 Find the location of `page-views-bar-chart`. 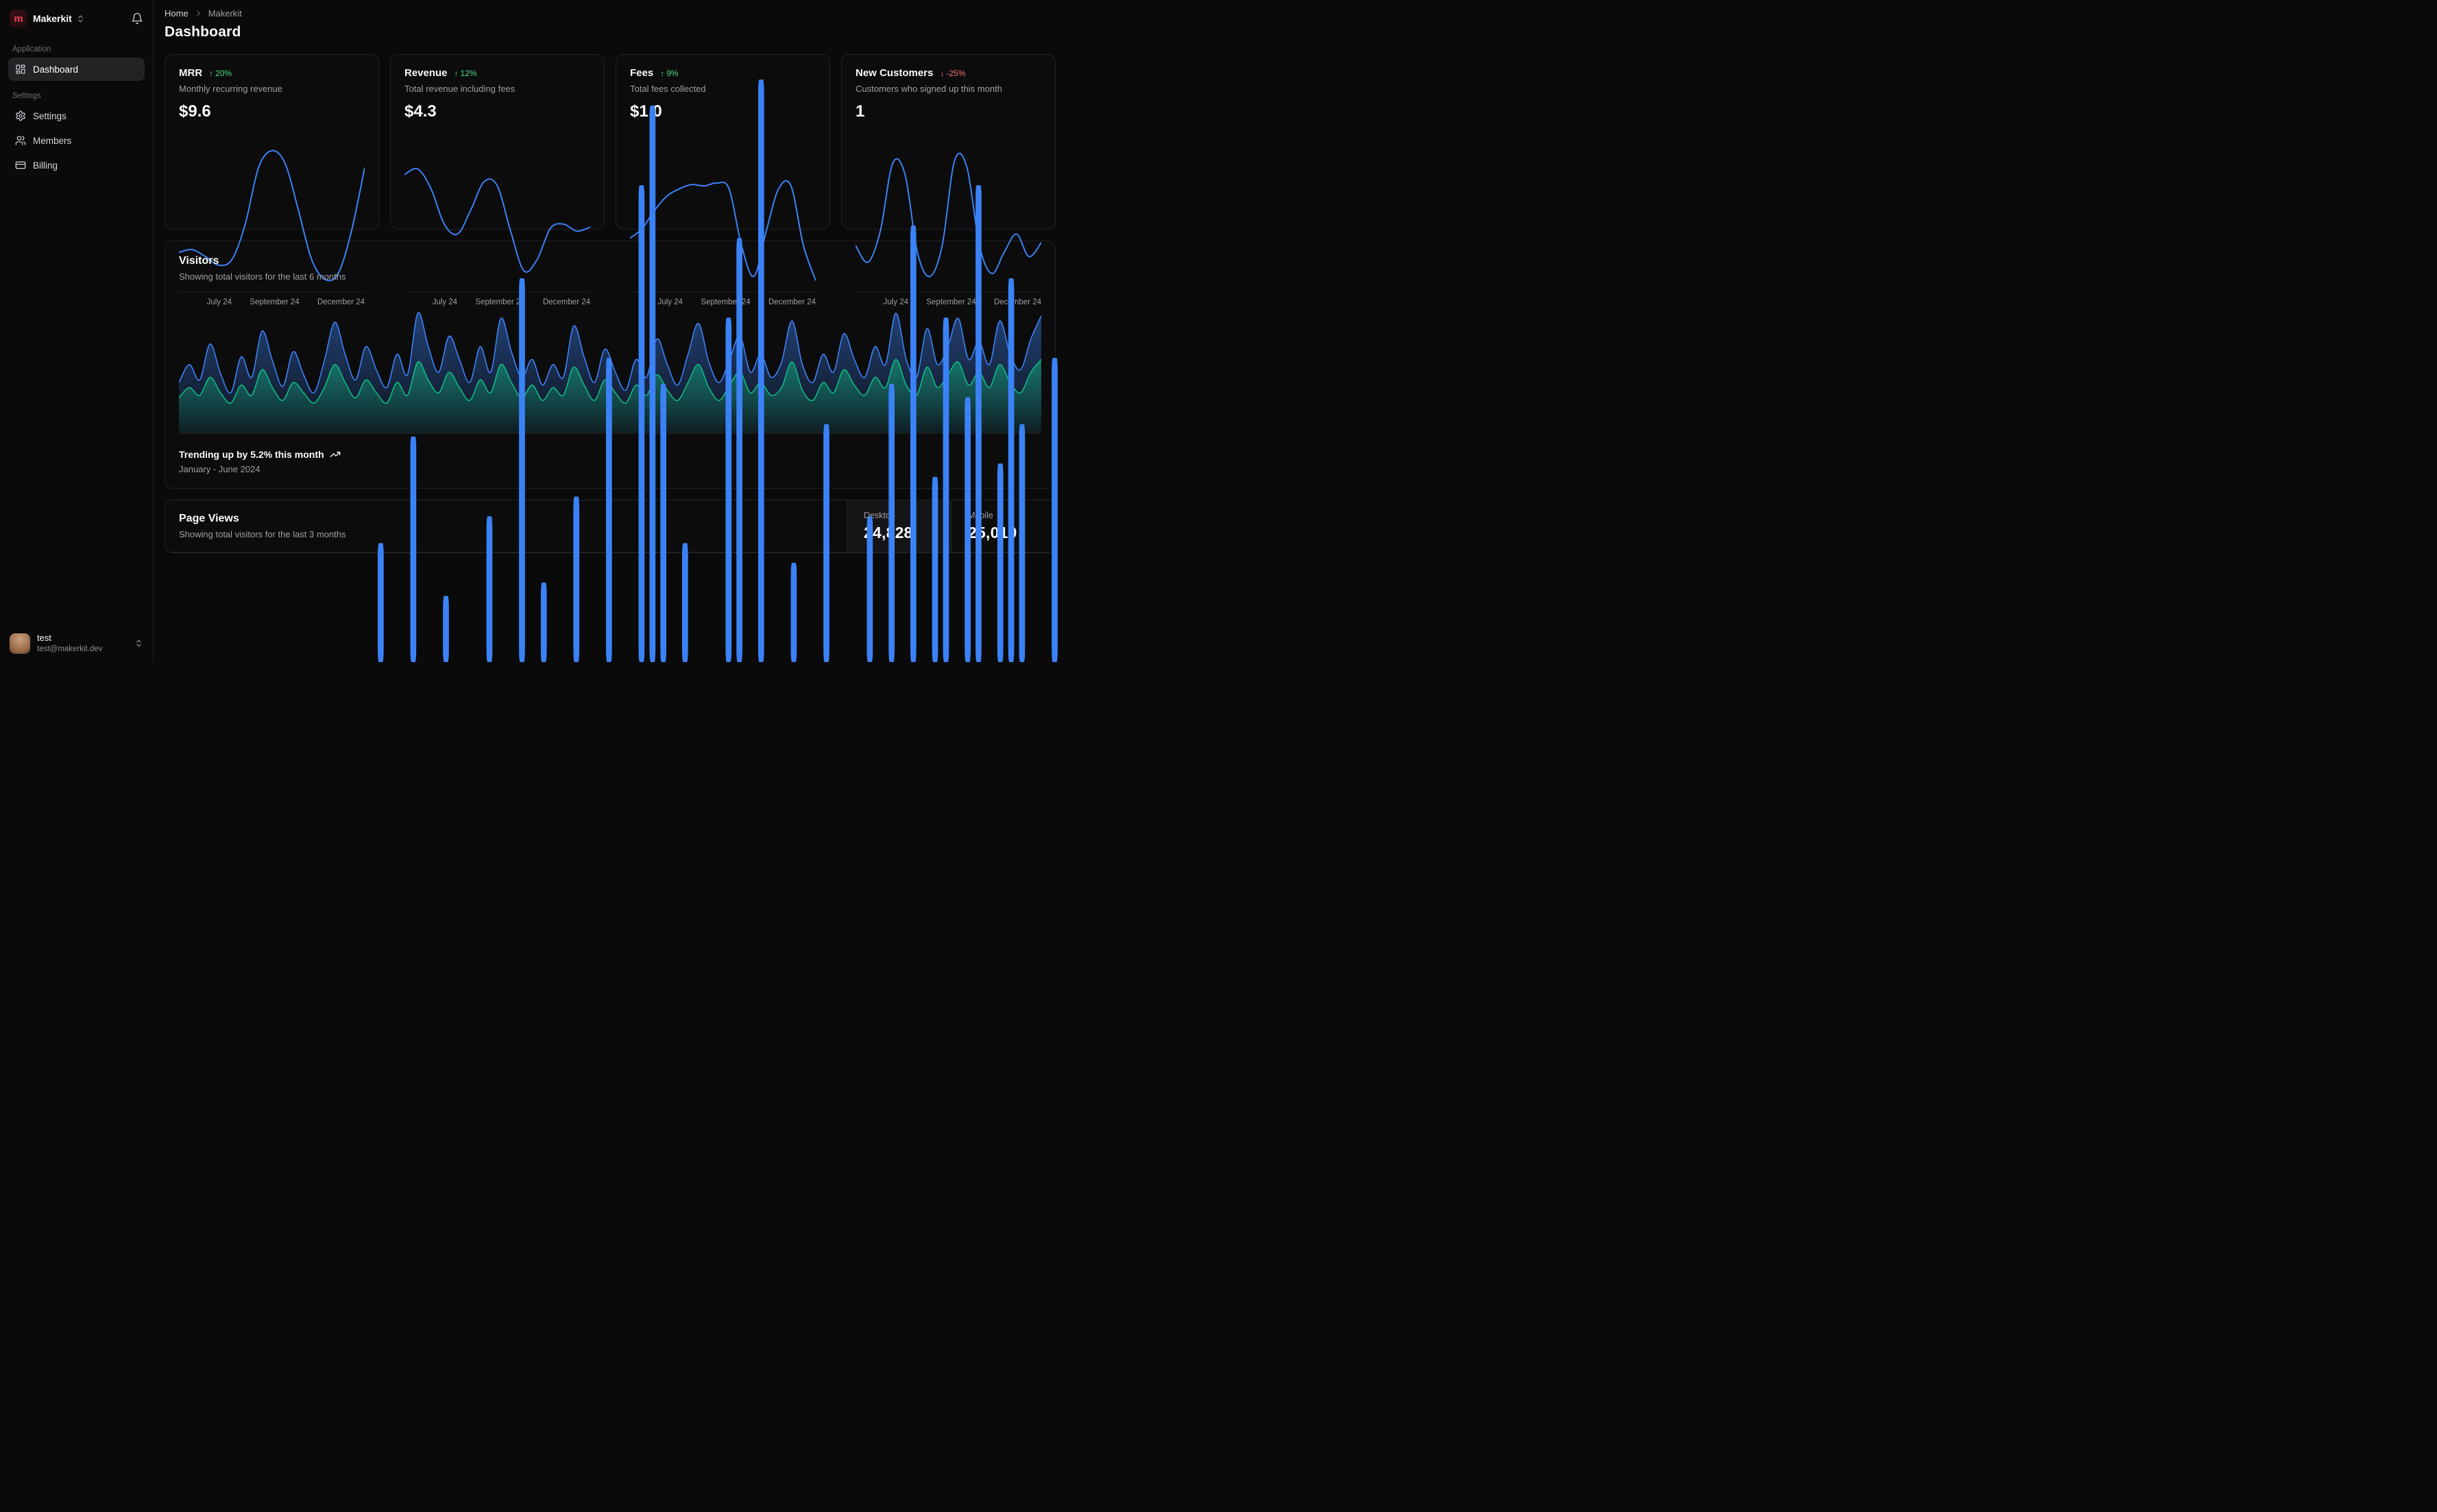

page-views-bar-chart is located at coordinates (699, 331).